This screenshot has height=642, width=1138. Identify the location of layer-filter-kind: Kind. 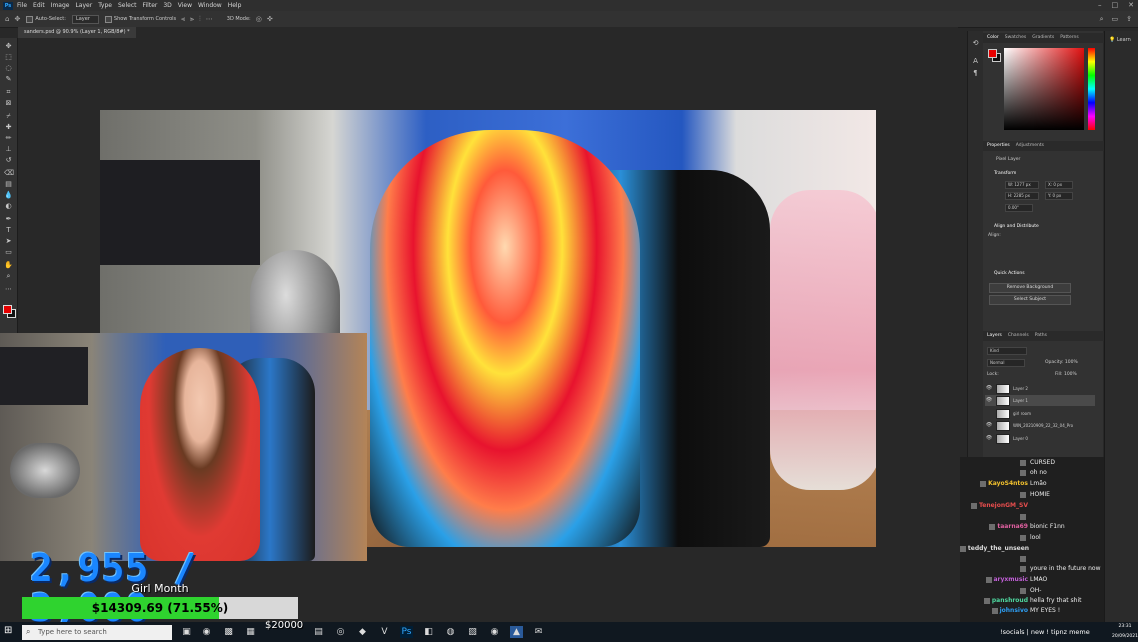
(1007, 351).